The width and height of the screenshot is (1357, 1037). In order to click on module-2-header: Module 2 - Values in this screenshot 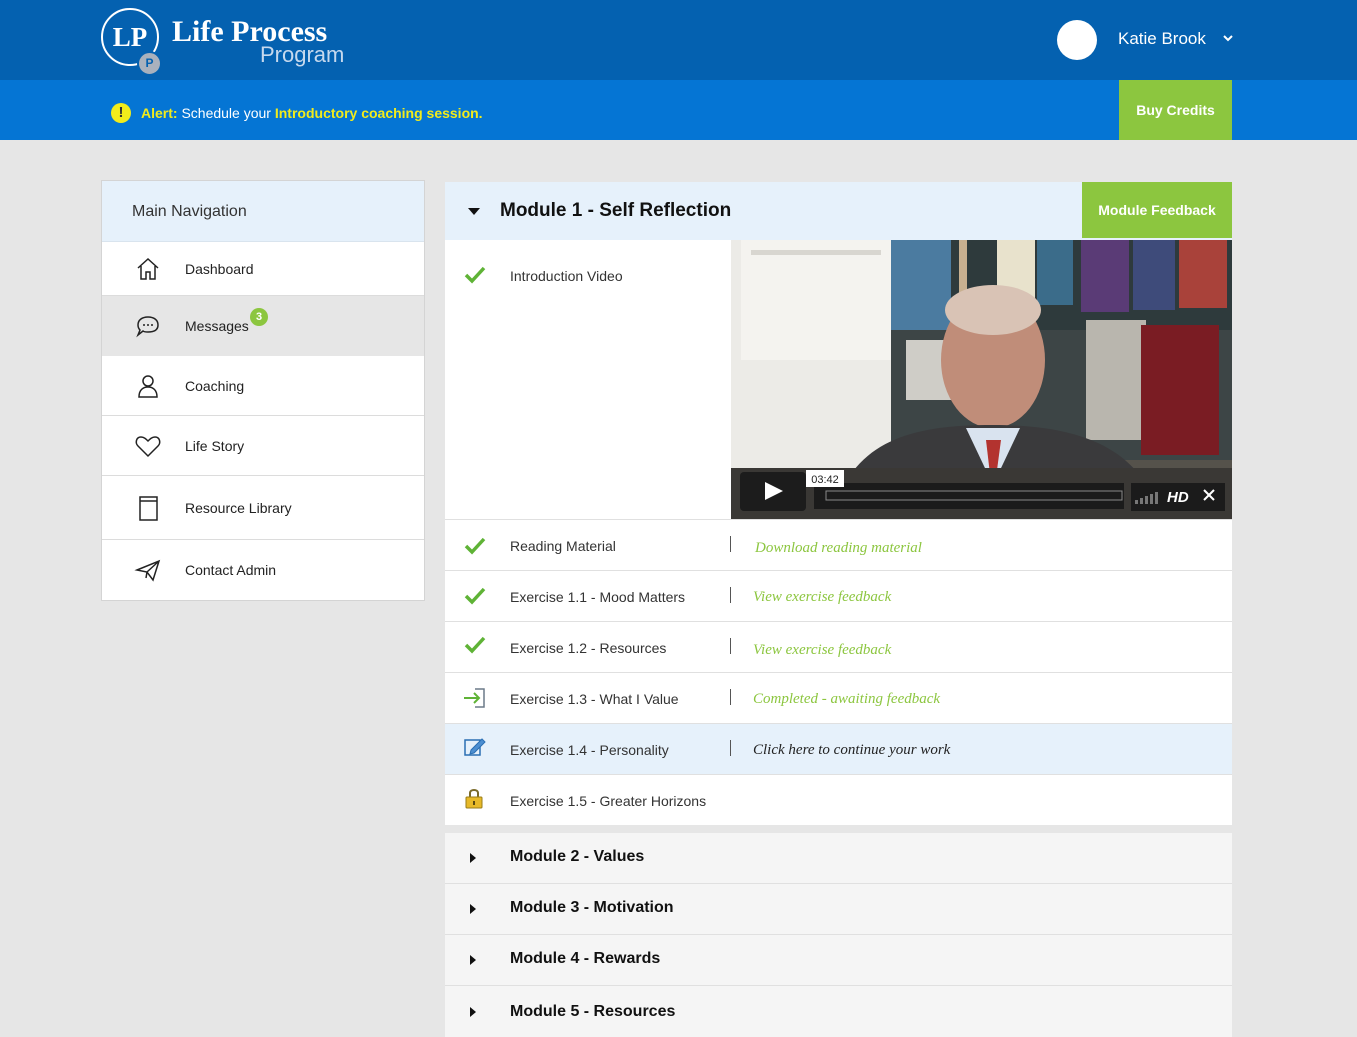, I will do `click(838, 858)`.